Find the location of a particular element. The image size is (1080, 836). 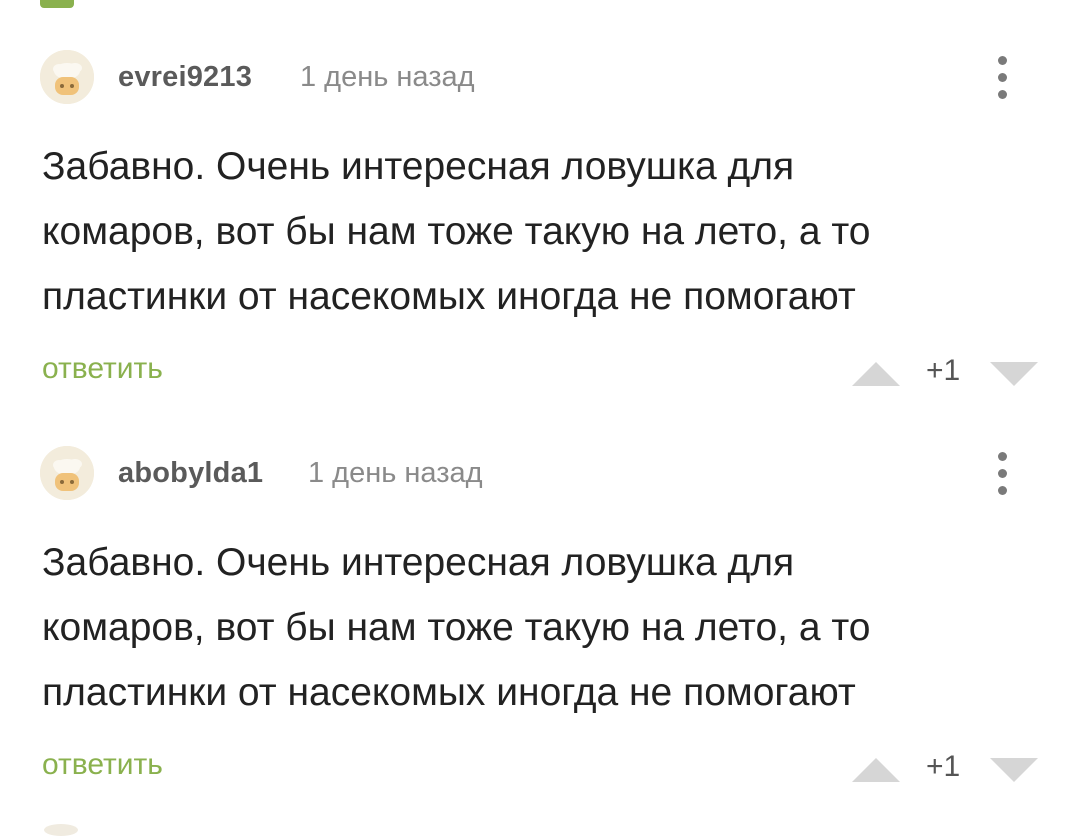

previous-comment-badge is located at coordinates (57, 4).